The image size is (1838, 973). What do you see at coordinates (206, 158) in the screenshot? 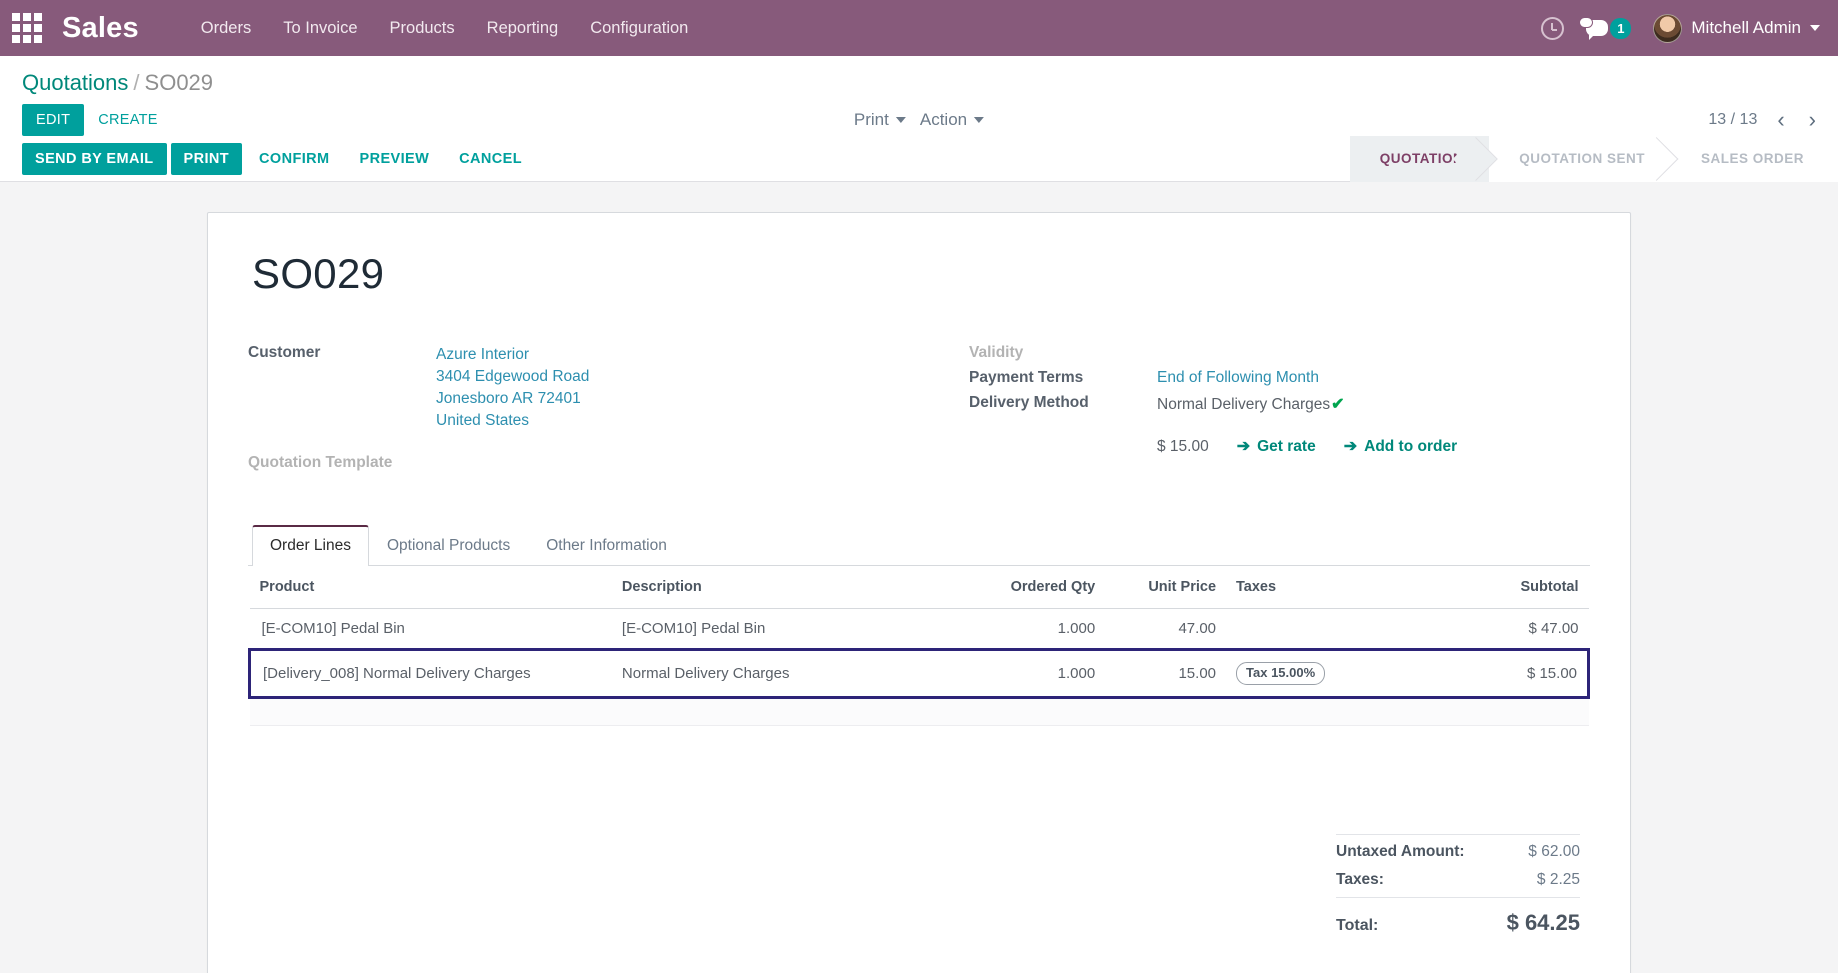
I see `print-button: PRINT` at bounding box center [206, 158].